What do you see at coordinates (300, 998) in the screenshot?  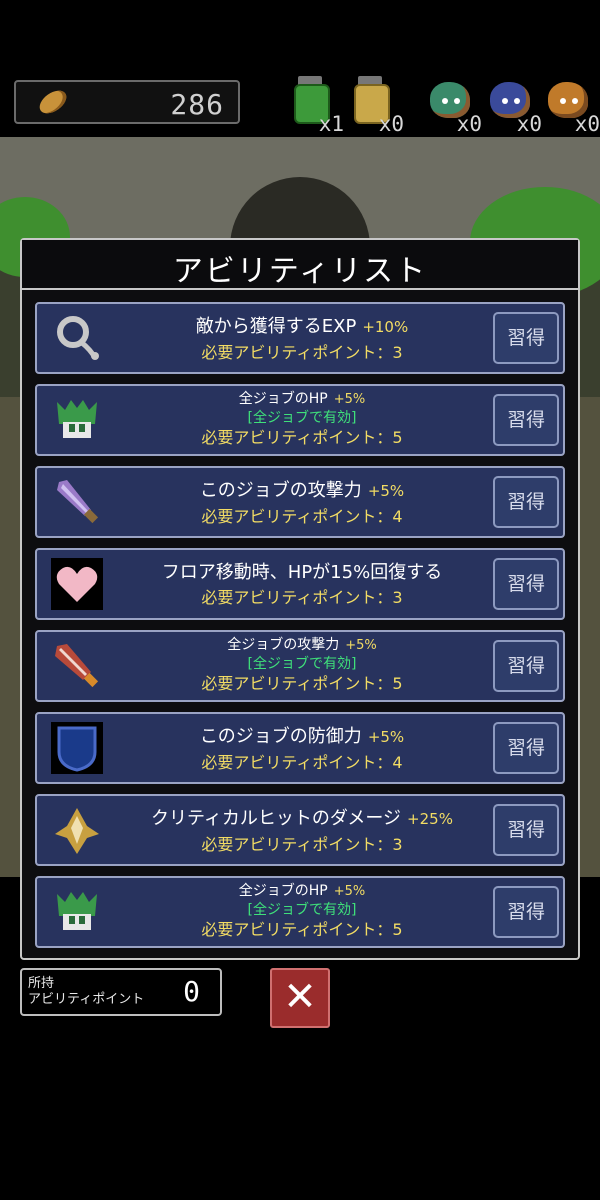 I see `close-button: ✕` at bounding box center [300, 998].